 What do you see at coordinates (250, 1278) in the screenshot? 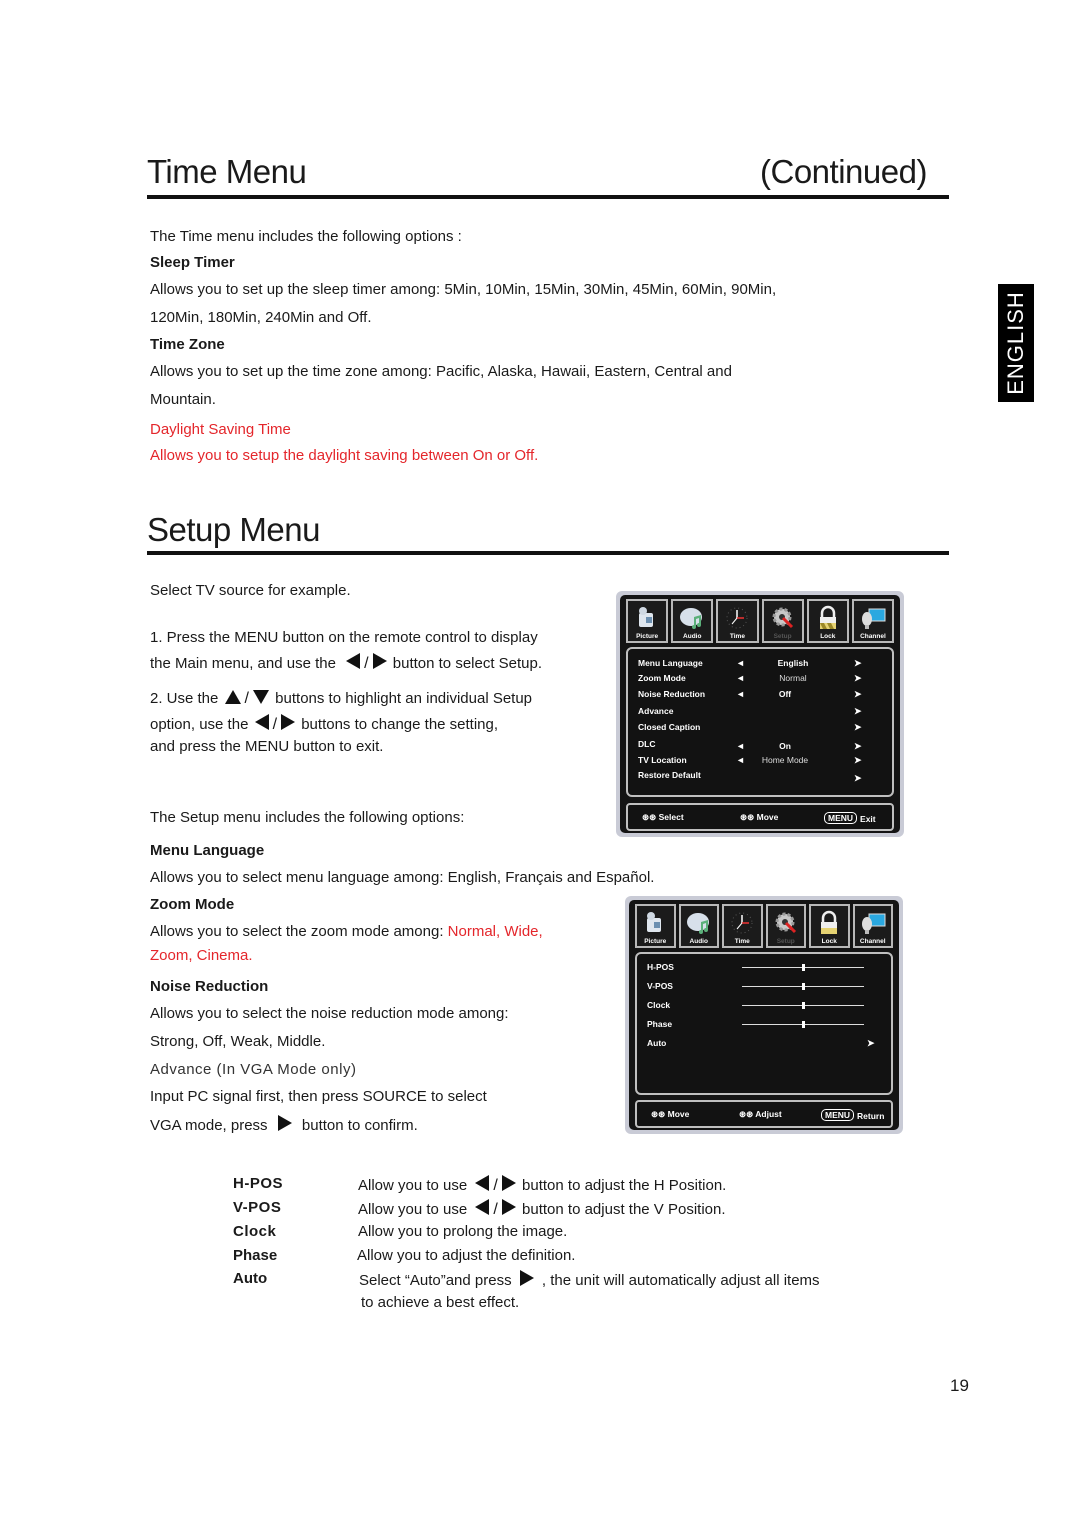
I see `vga-key: Auto` at bounding box center [250, 1278].